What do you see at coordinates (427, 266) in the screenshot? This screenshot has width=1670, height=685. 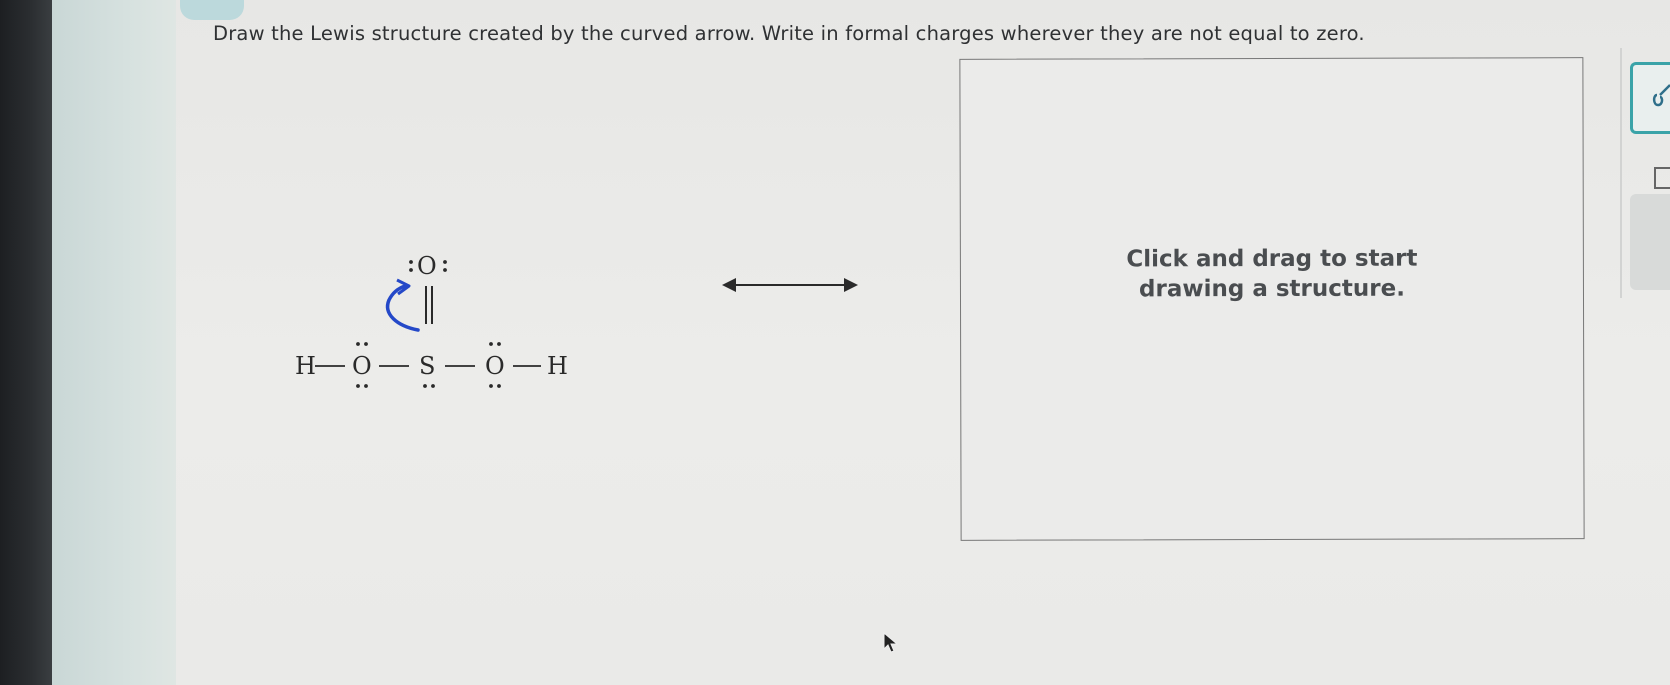 I see `atom-top-oxygen: O` at bounding box center [427, 266].